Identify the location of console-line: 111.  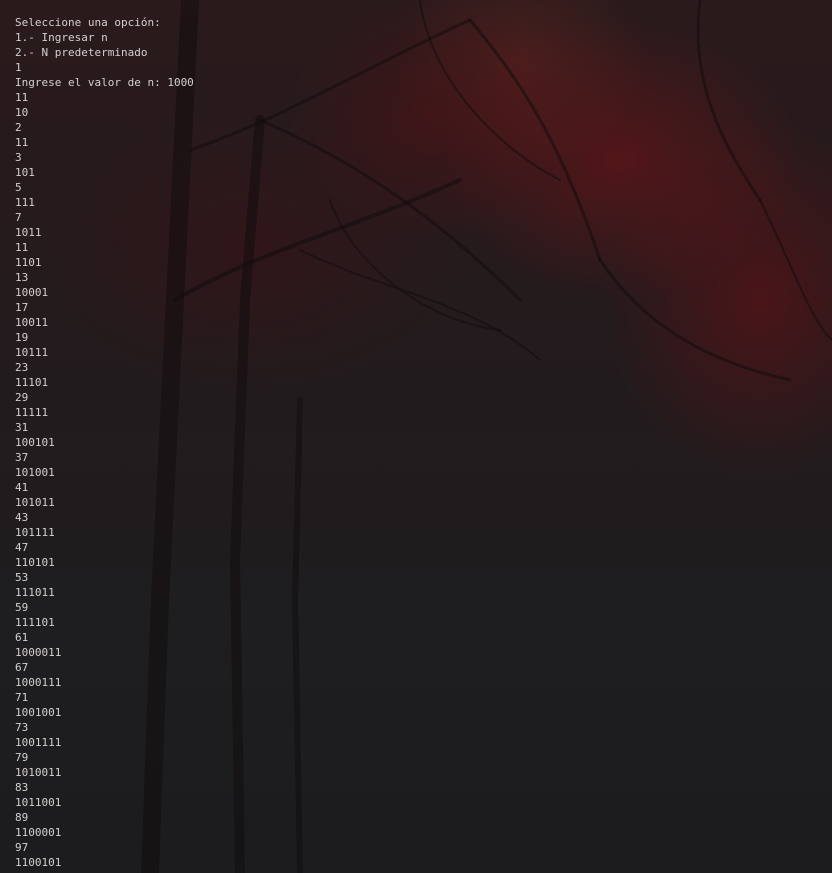
(25, 202).